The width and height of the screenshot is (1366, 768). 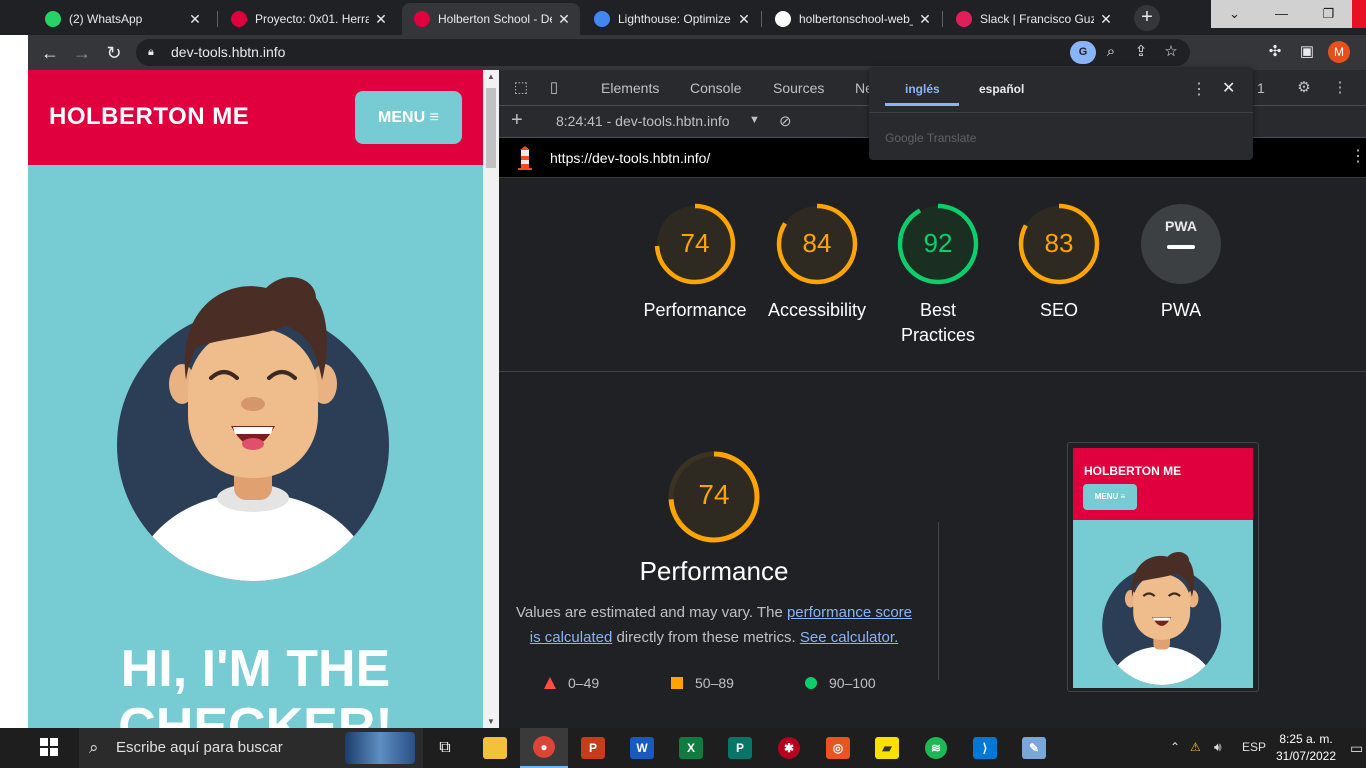 I want to click on forward-icon: →, so click(x=82, y=53).